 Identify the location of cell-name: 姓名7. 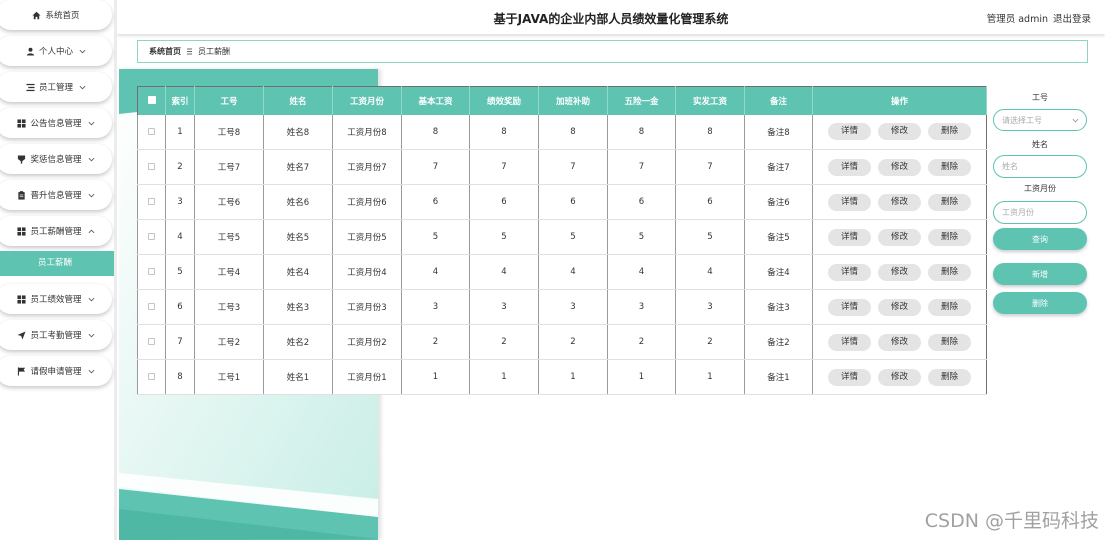
(298, 167).